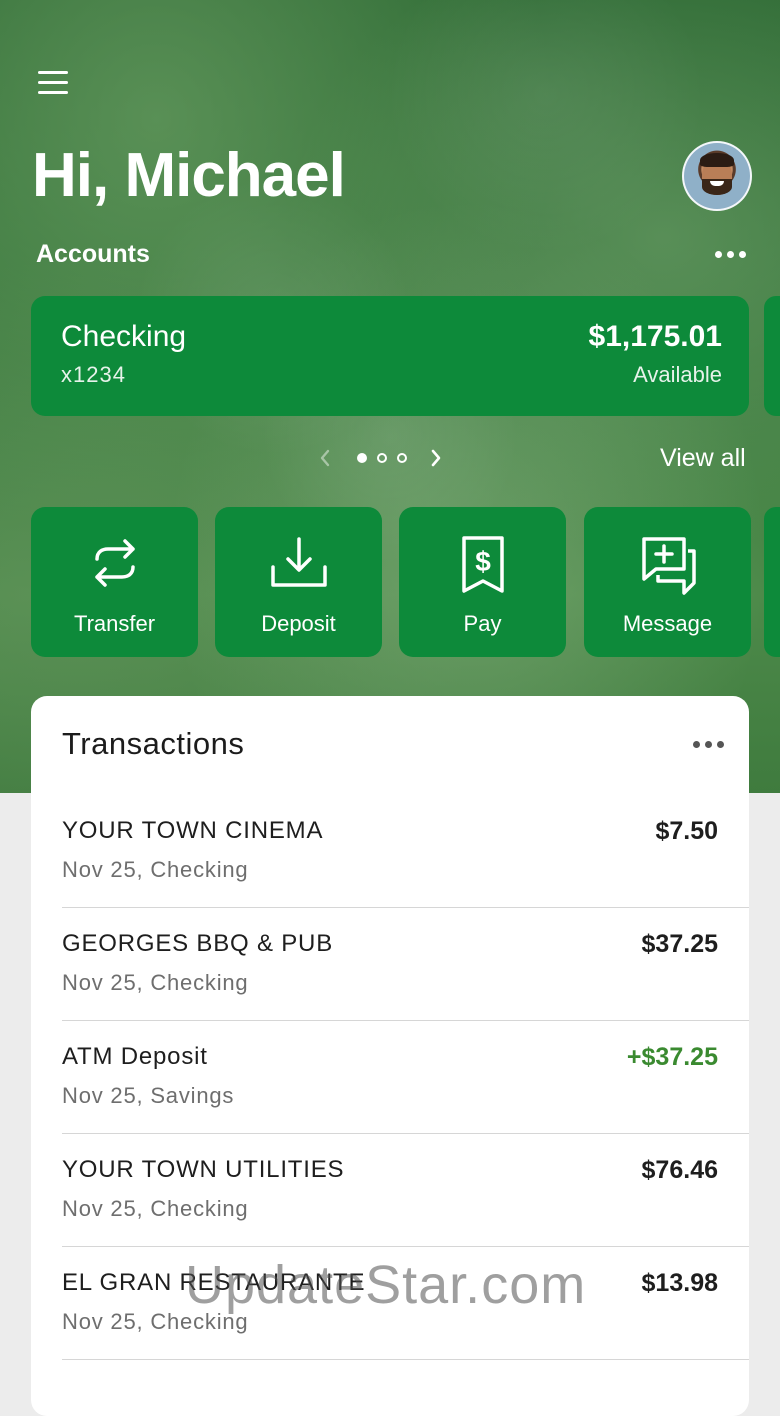 This screenshot has height=1416, width=780. Describe the element at coordinates (298, 623) in the screenshot. I see `deposit-label: Deposit` at that location.